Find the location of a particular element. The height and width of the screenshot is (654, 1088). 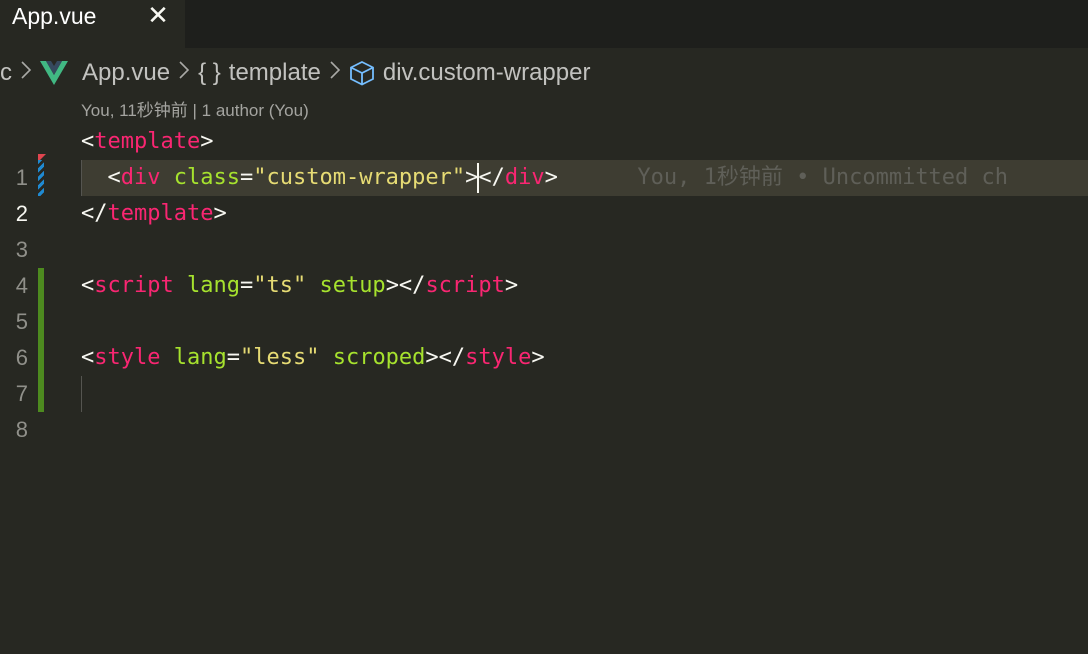

code-text: <script lang="ts" setup></script> is located at coordinates (300, 285).